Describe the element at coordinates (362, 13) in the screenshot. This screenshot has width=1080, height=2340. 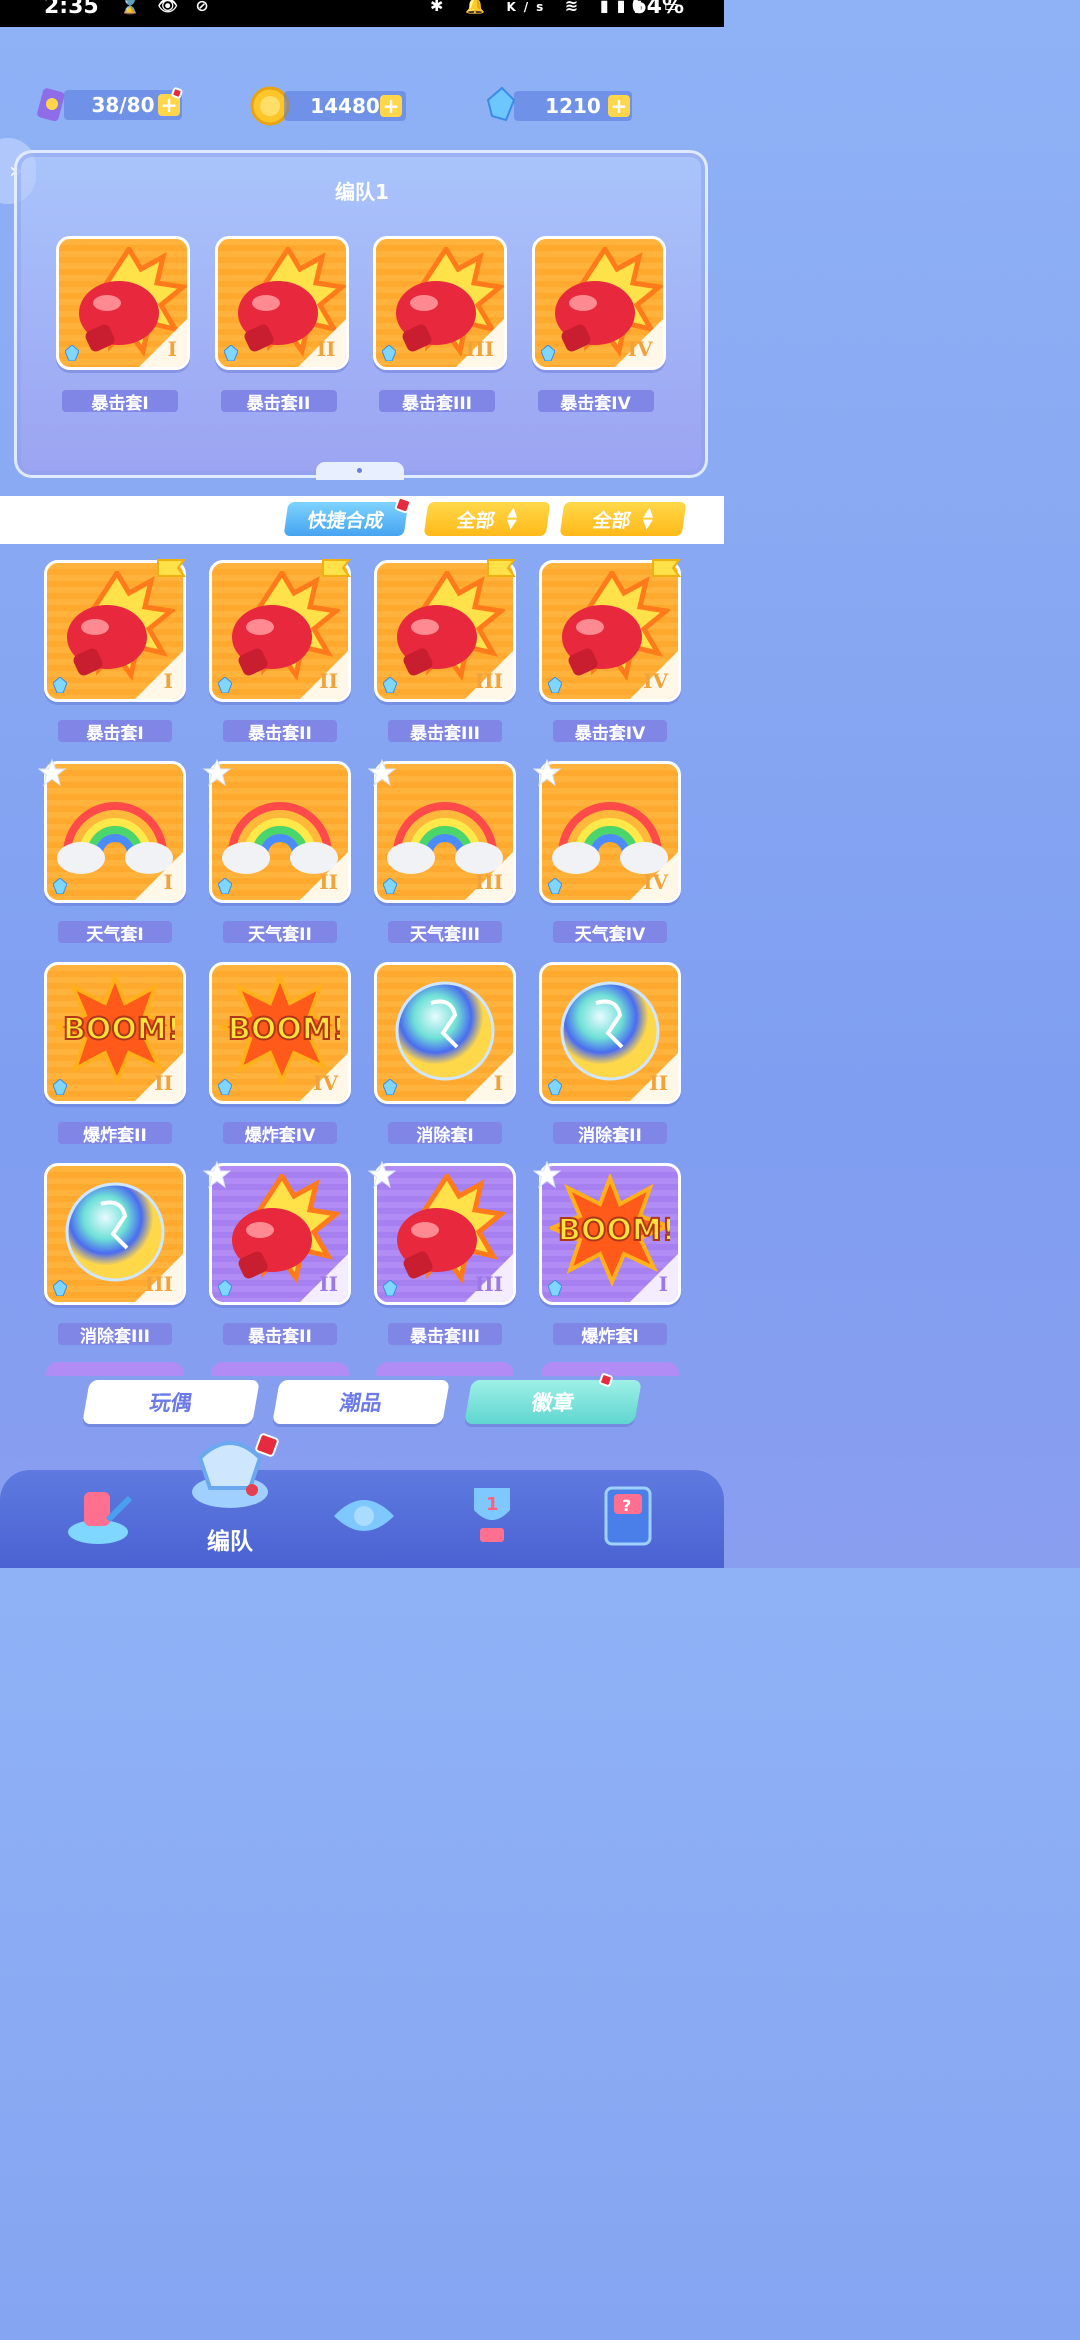
I see `status-bar: 2:35 ⌛ 👁 ⊘ ✱ 🔔 K/s ≋ ▮▮▮ ▭ 64%` at that location.